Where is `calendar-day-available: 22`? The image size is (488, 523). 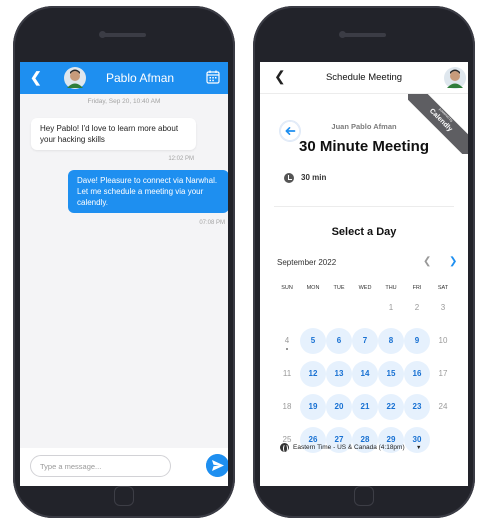 calendar-day-available: 22 is located at coordinates (391, 407).